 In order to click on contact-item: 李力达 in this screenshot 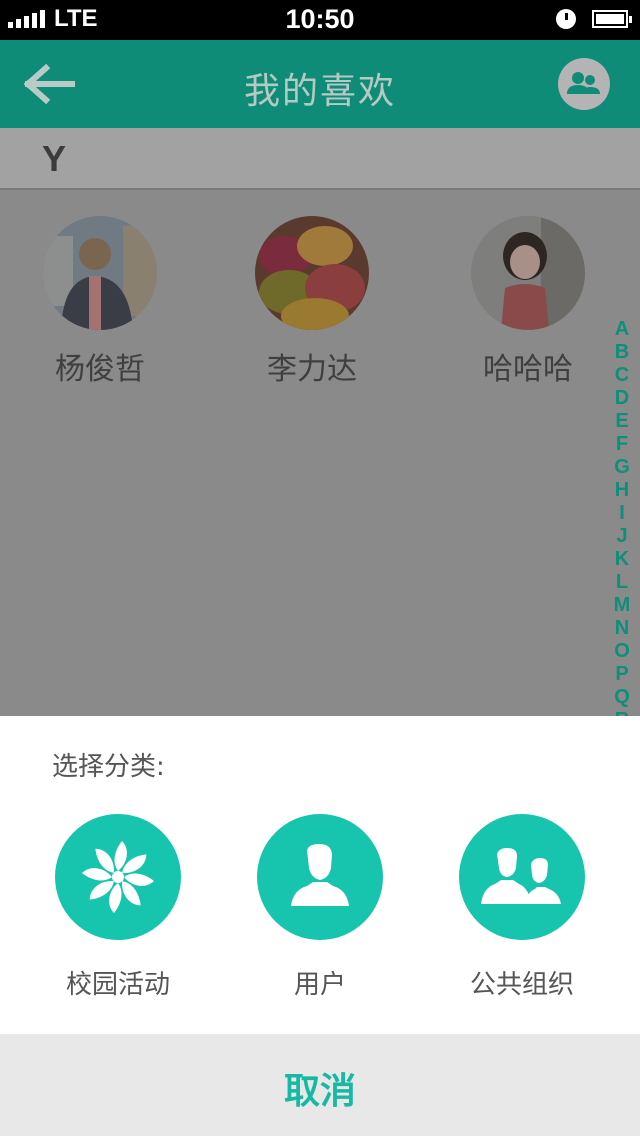, I will do `click(312, 302)`.